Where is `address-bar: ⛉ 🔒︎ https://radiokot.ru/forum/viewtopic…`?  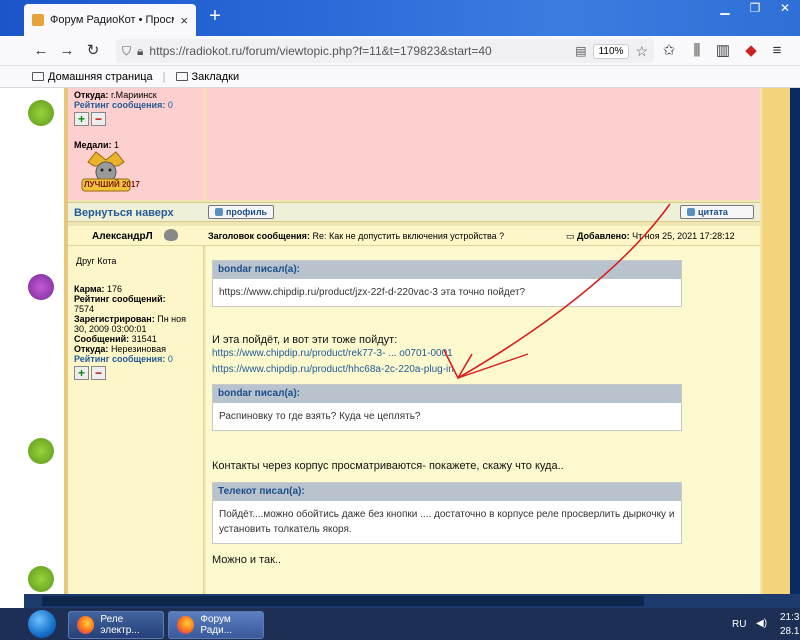
address-bar: ⛉ 🔒︎ https://radiokot.ru/forum/viewtopic… is located at coordinates (385, 51).